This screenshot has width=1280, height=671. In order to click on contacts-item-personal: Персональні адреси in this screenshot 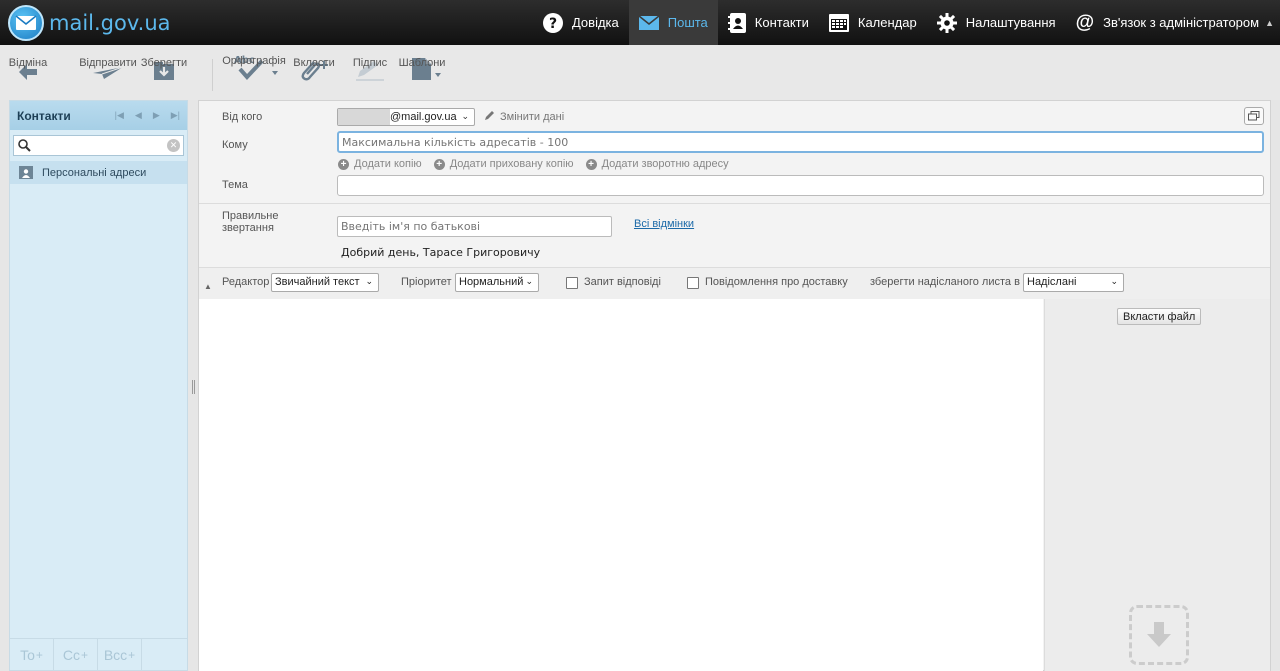, I will do `click(98, 172)`.